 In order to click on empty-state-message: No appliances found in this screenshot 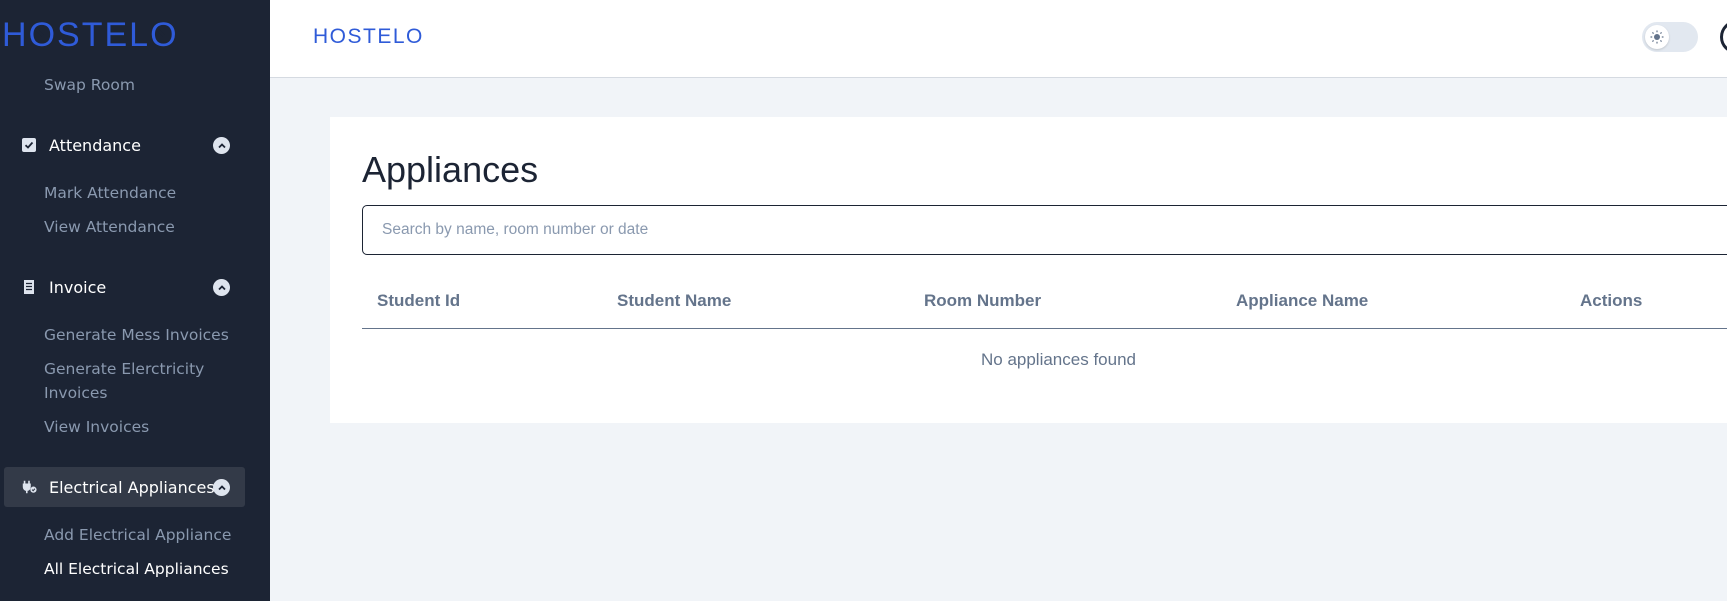, I will do `click(1058, 359)`.